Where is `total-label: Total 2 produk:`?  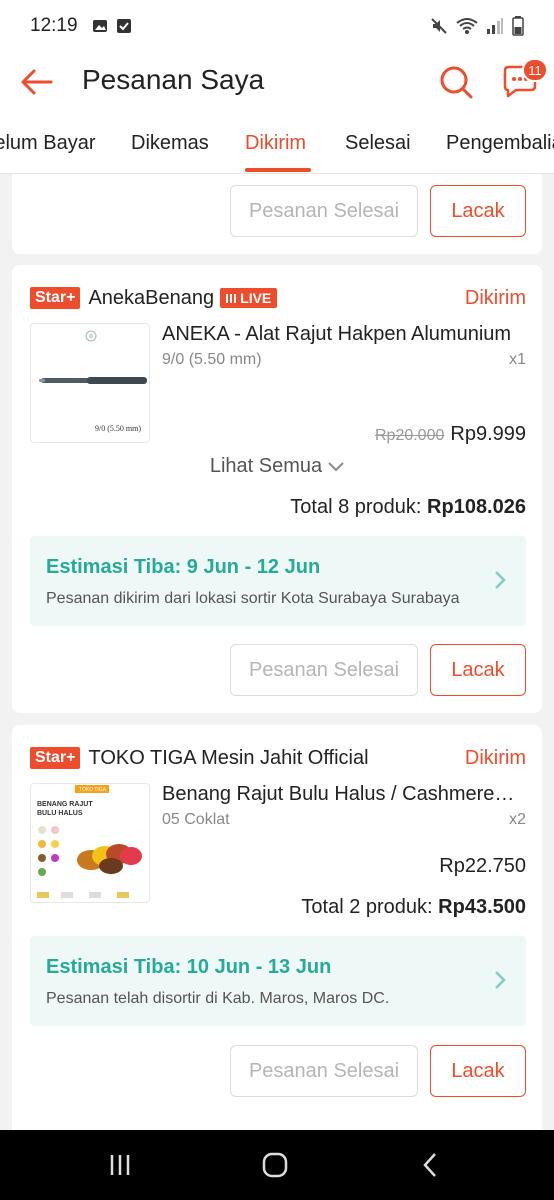 total-label: Total 2 produk: is located at coordinates (367, 907).